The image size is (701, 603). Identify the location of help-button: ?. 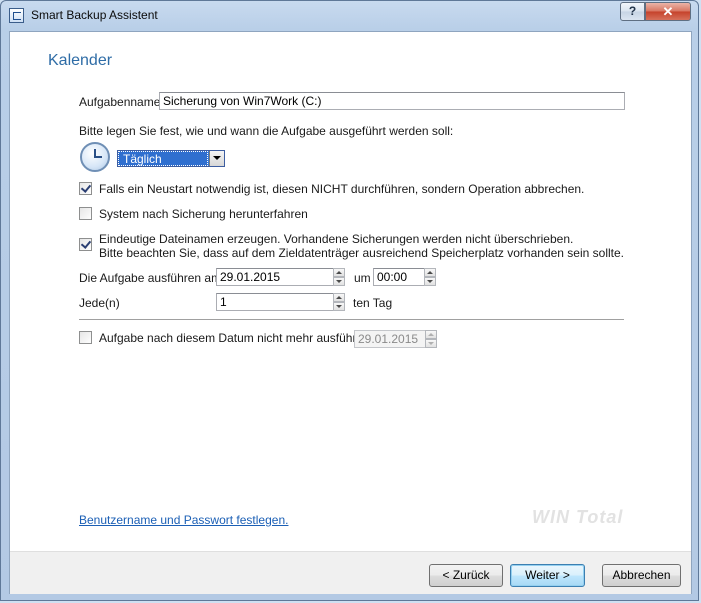
(632, 11).